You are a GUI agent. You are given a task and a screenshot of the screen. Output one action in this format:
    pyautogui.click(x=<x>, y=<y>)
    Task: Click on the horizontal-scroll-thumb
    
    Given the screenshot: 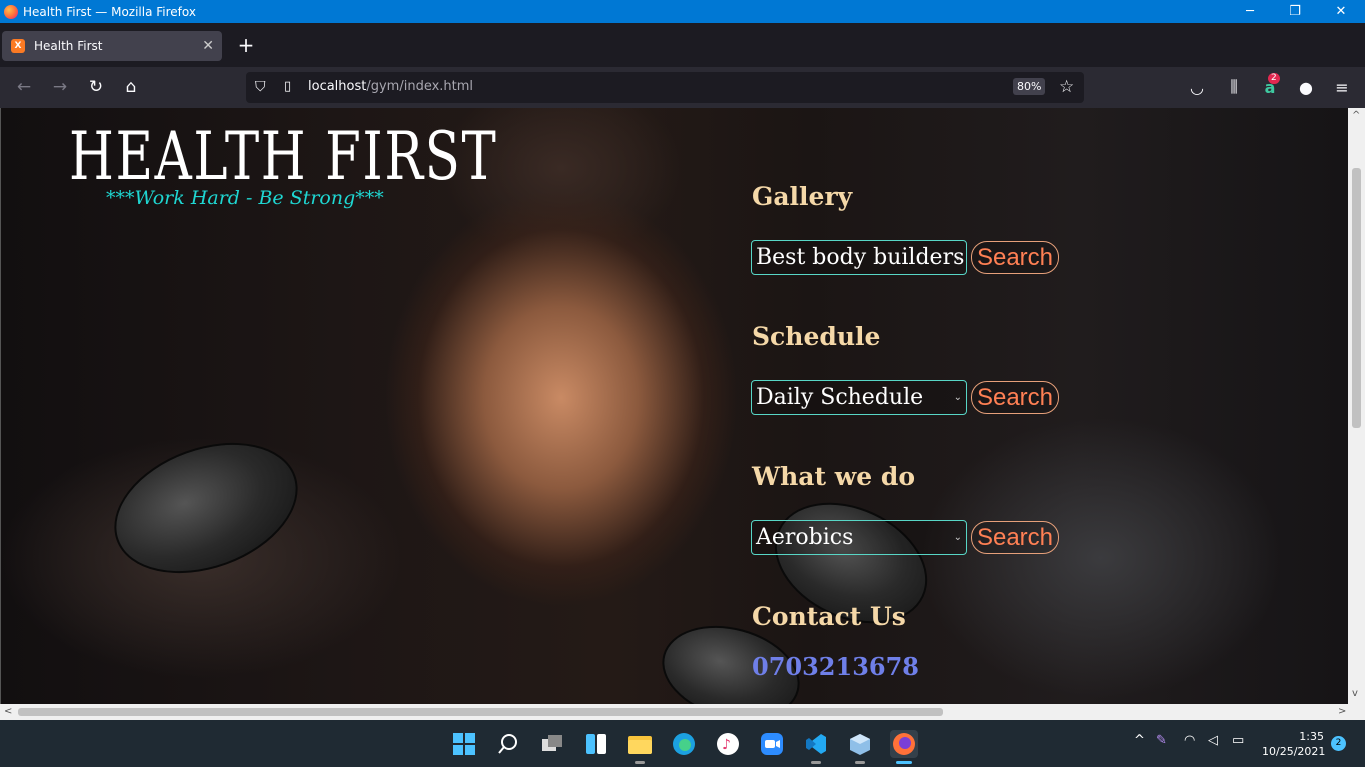 What is the action you would take?
    pyautogui.click(x=480, y=712)
    